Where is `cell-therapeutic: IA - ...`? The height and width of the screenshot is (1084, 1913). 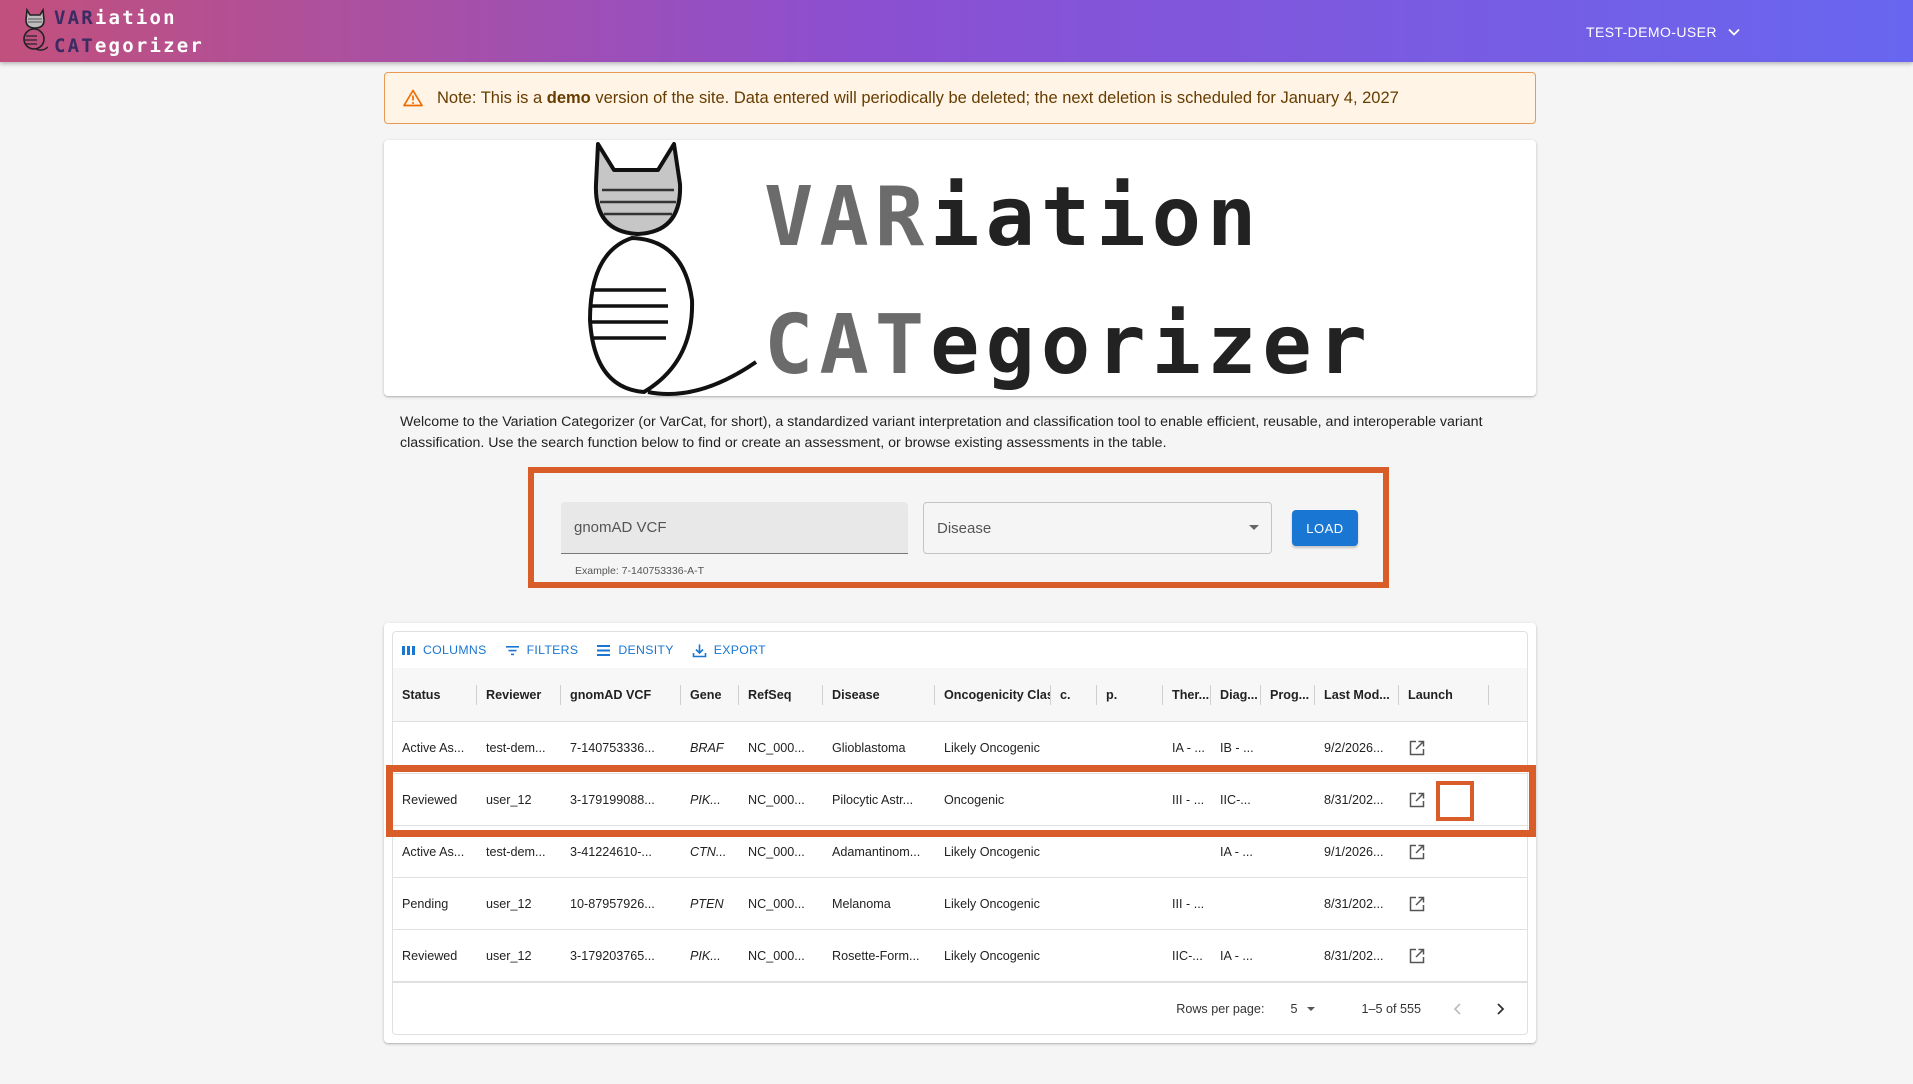 cell-therapeutic: IA - ... is located at coordinates (1188, 748).